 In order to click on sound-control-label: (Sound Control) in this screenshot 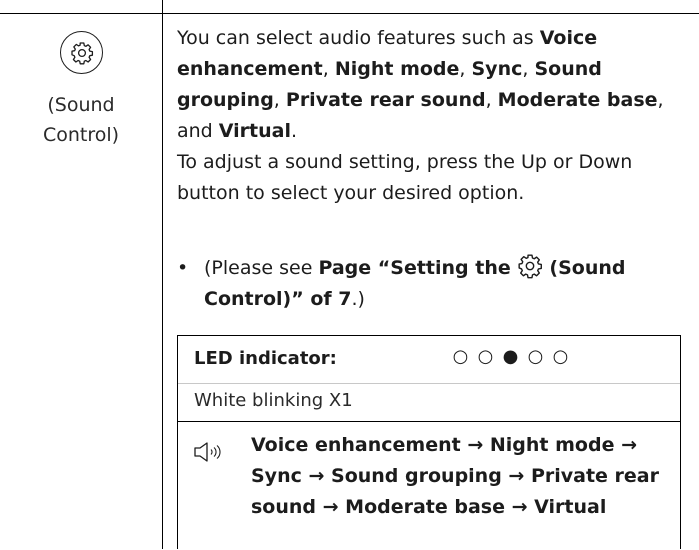, I will do `click(81, 120)`.